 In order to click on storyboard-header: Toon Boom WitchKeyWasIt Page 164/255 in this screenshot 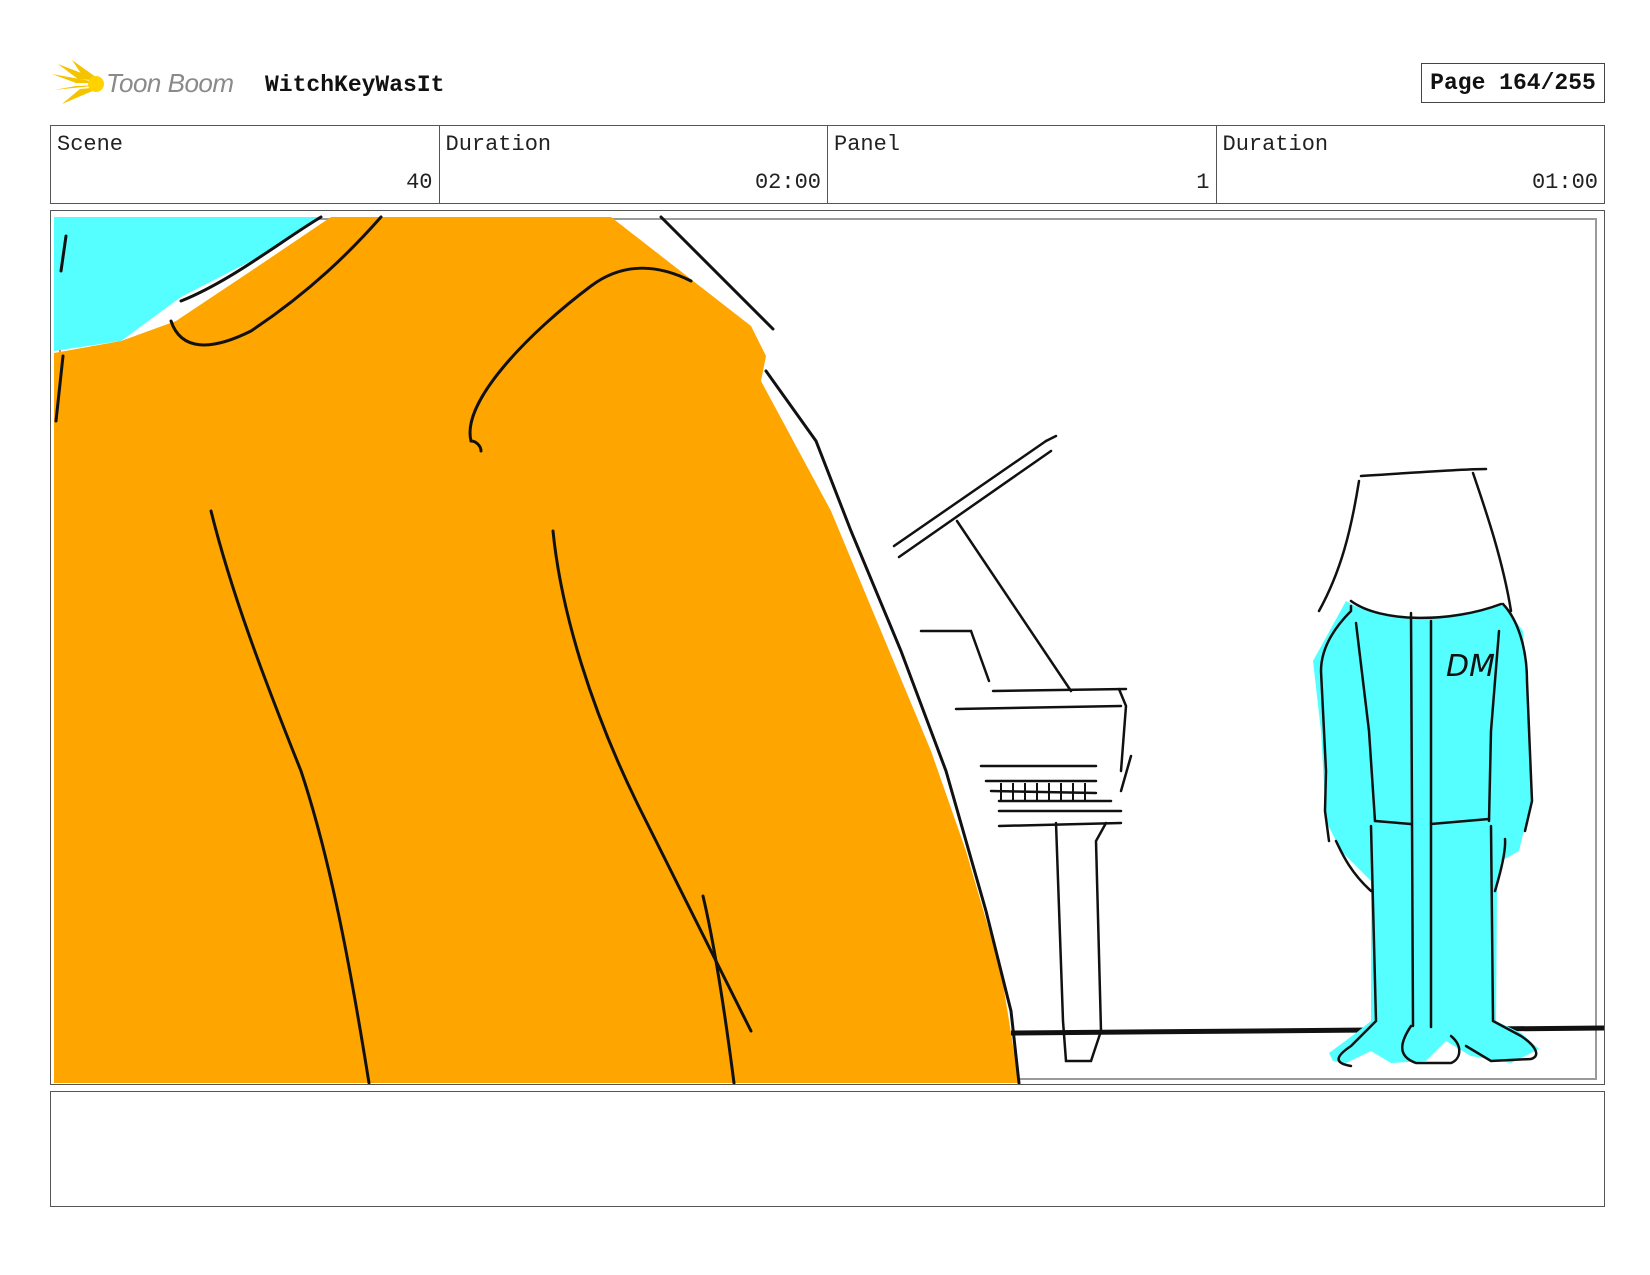, I will do `click(827, 82)`.